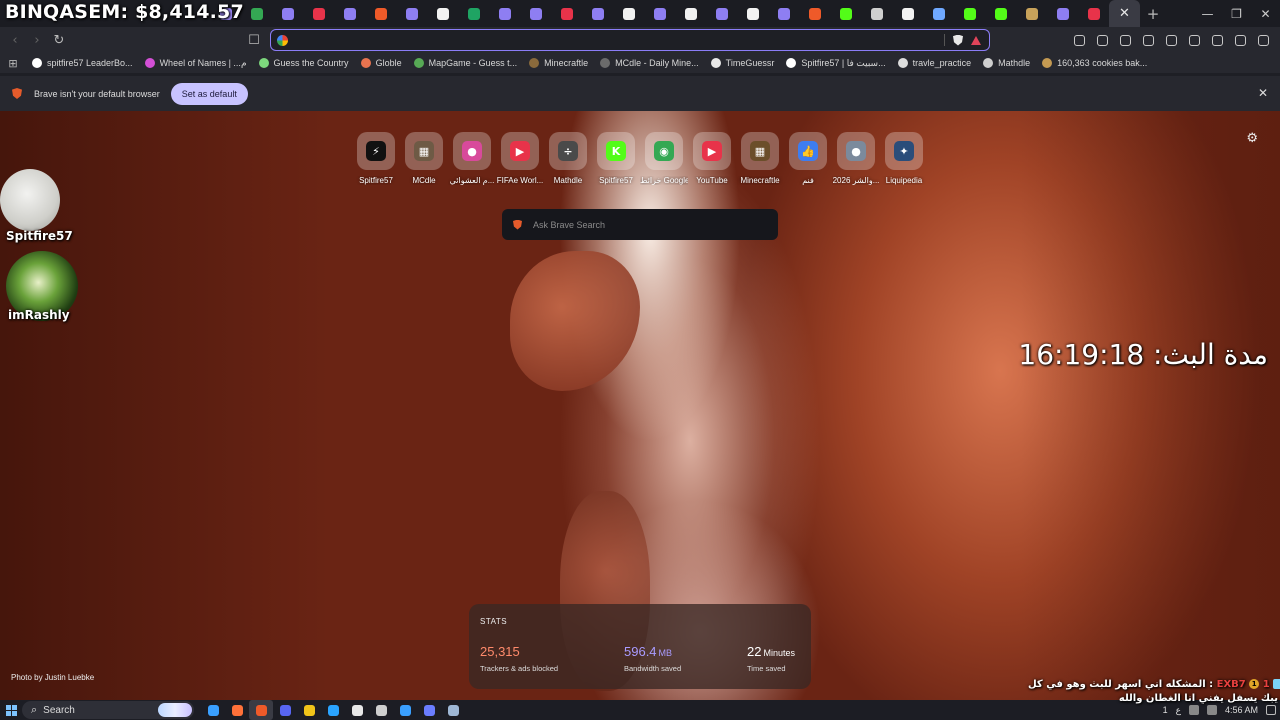 Image resolution: width=1280 pixels, height=720 pixels. Describe the element at coordinates (209, 93) in the screenshot. I see `set-as-default-button: Set as default` at that location.